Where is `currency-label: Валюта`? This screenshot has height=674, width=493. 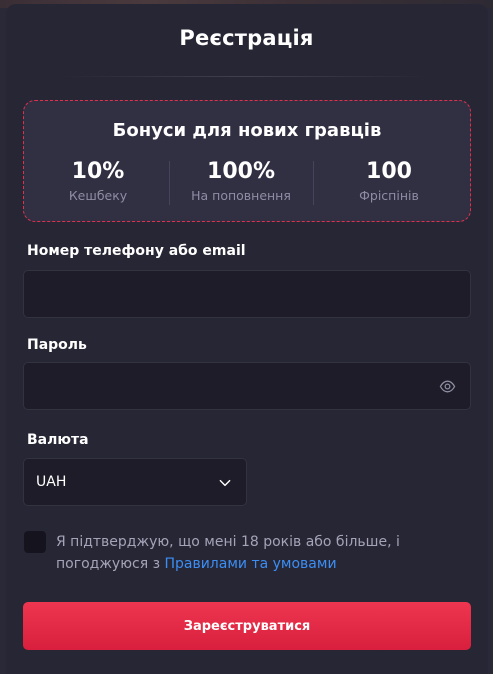
currency-label: Валюта is located at coordinates (58, 440).